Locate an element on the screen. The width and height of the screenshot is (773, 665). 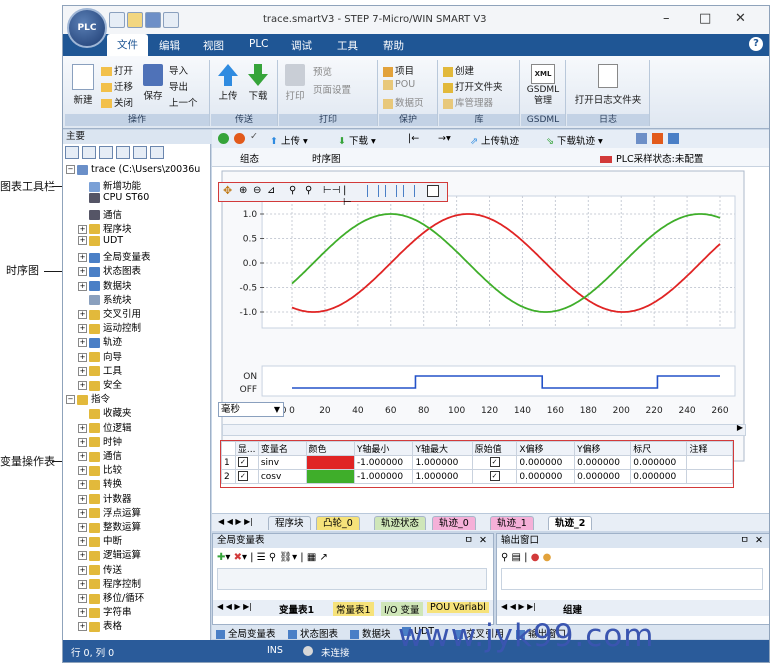
tree-item: 收藏夹 is located at coordinates (105, 412).